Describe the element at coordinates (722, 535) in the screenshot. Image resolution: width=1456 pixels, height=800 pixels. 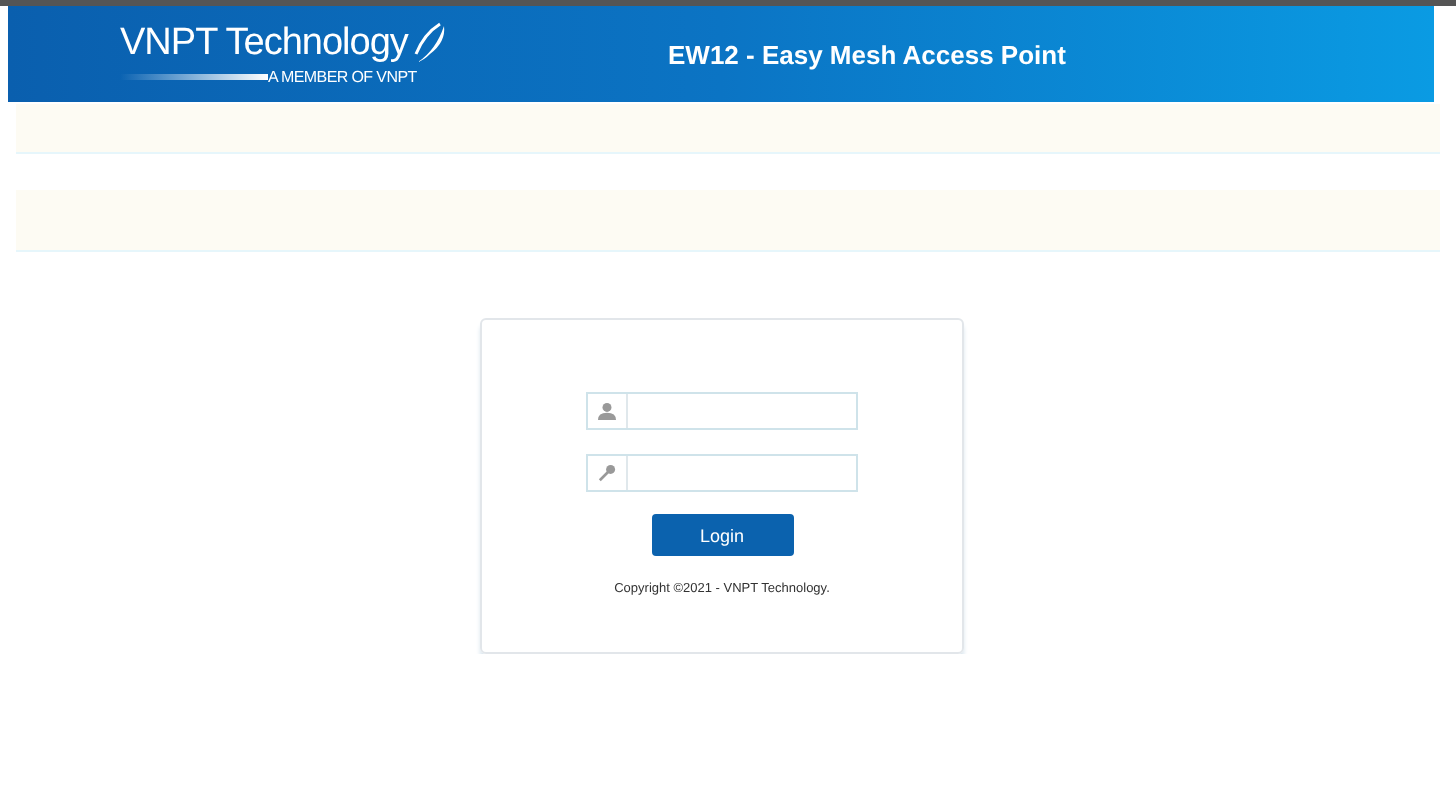
I see `login-button: Login` at that location.